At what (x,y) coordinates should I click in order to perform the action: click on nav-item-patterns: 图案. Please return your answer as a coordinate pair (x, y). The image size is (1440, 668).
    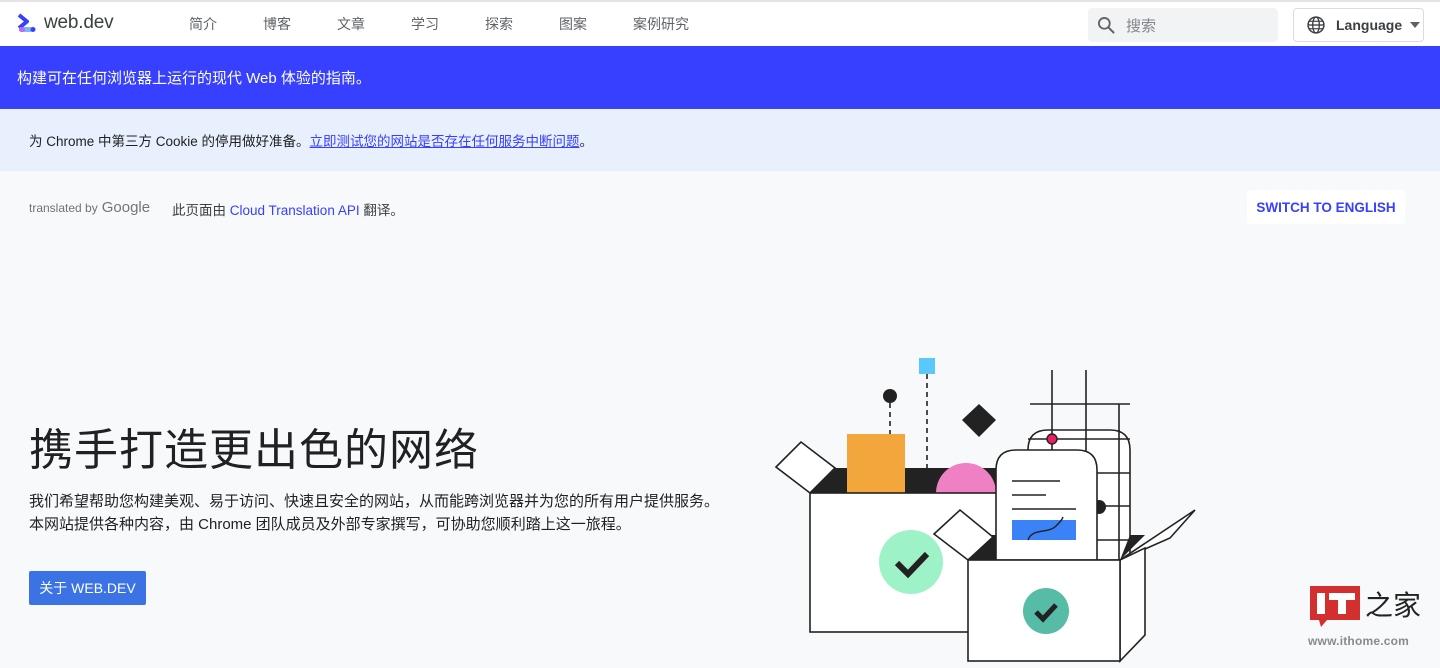
    Looking at the image, I should click on (573, 24).